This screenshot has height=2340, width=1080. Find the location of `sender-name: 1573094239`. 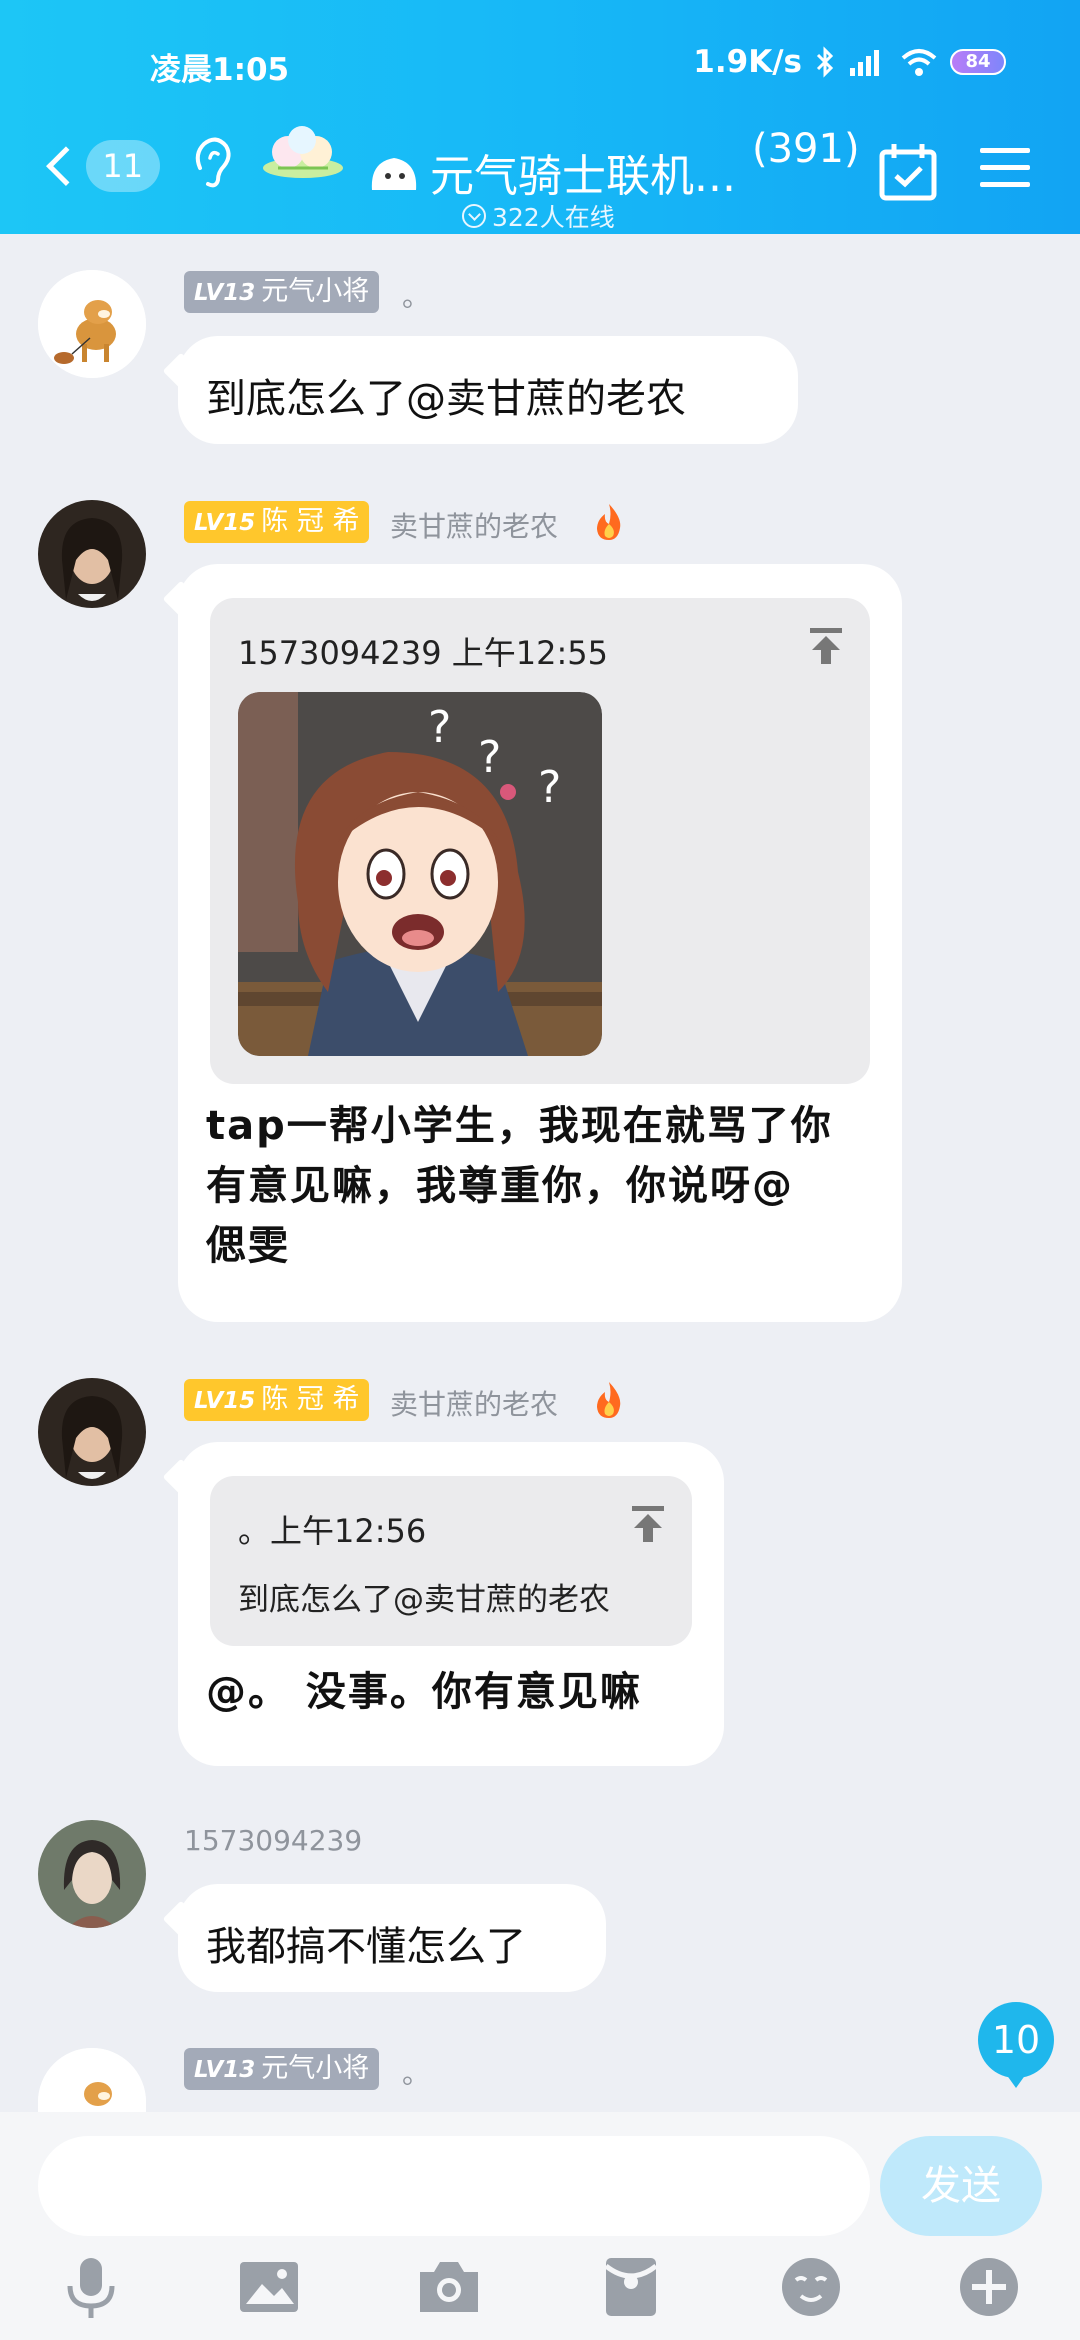

sender-name: 1573094239 is located at coordinates (273, 1840).